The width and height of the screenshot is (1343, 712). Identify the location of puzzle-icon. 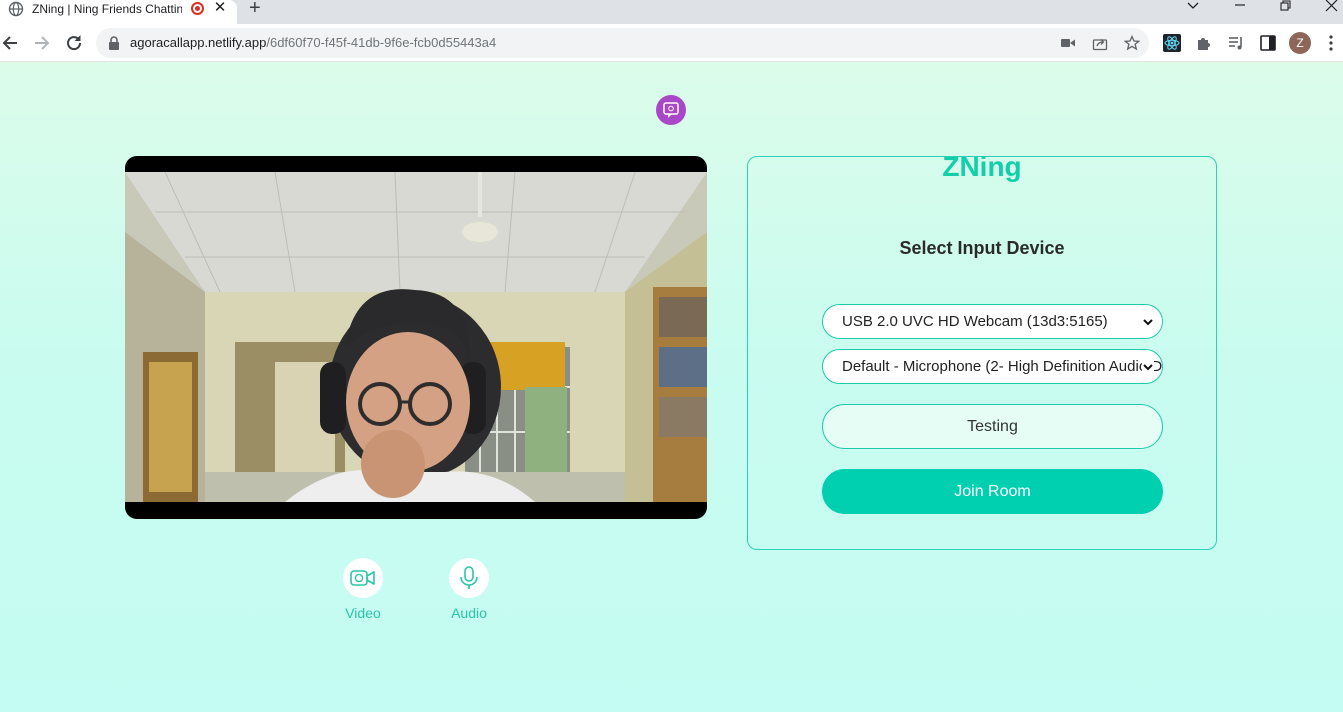
(1204, 43).